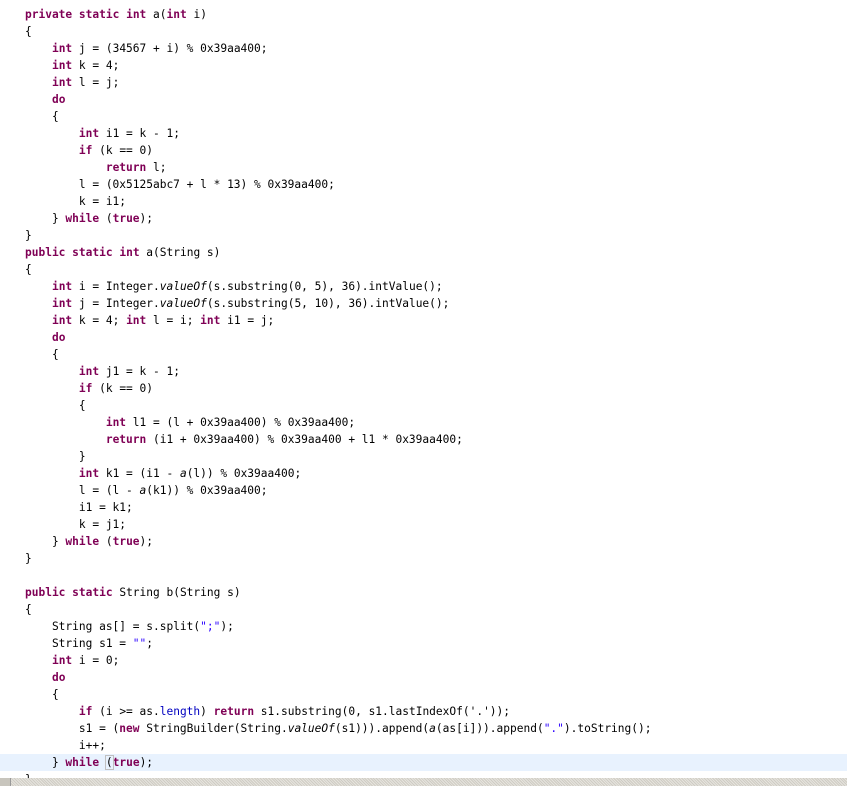 This screenshot has width=847, height=788. What do you see at coordinates (423, 65) in the screenshot?
I see `code-line: int k = 4;` at bounding box center [423, 65].